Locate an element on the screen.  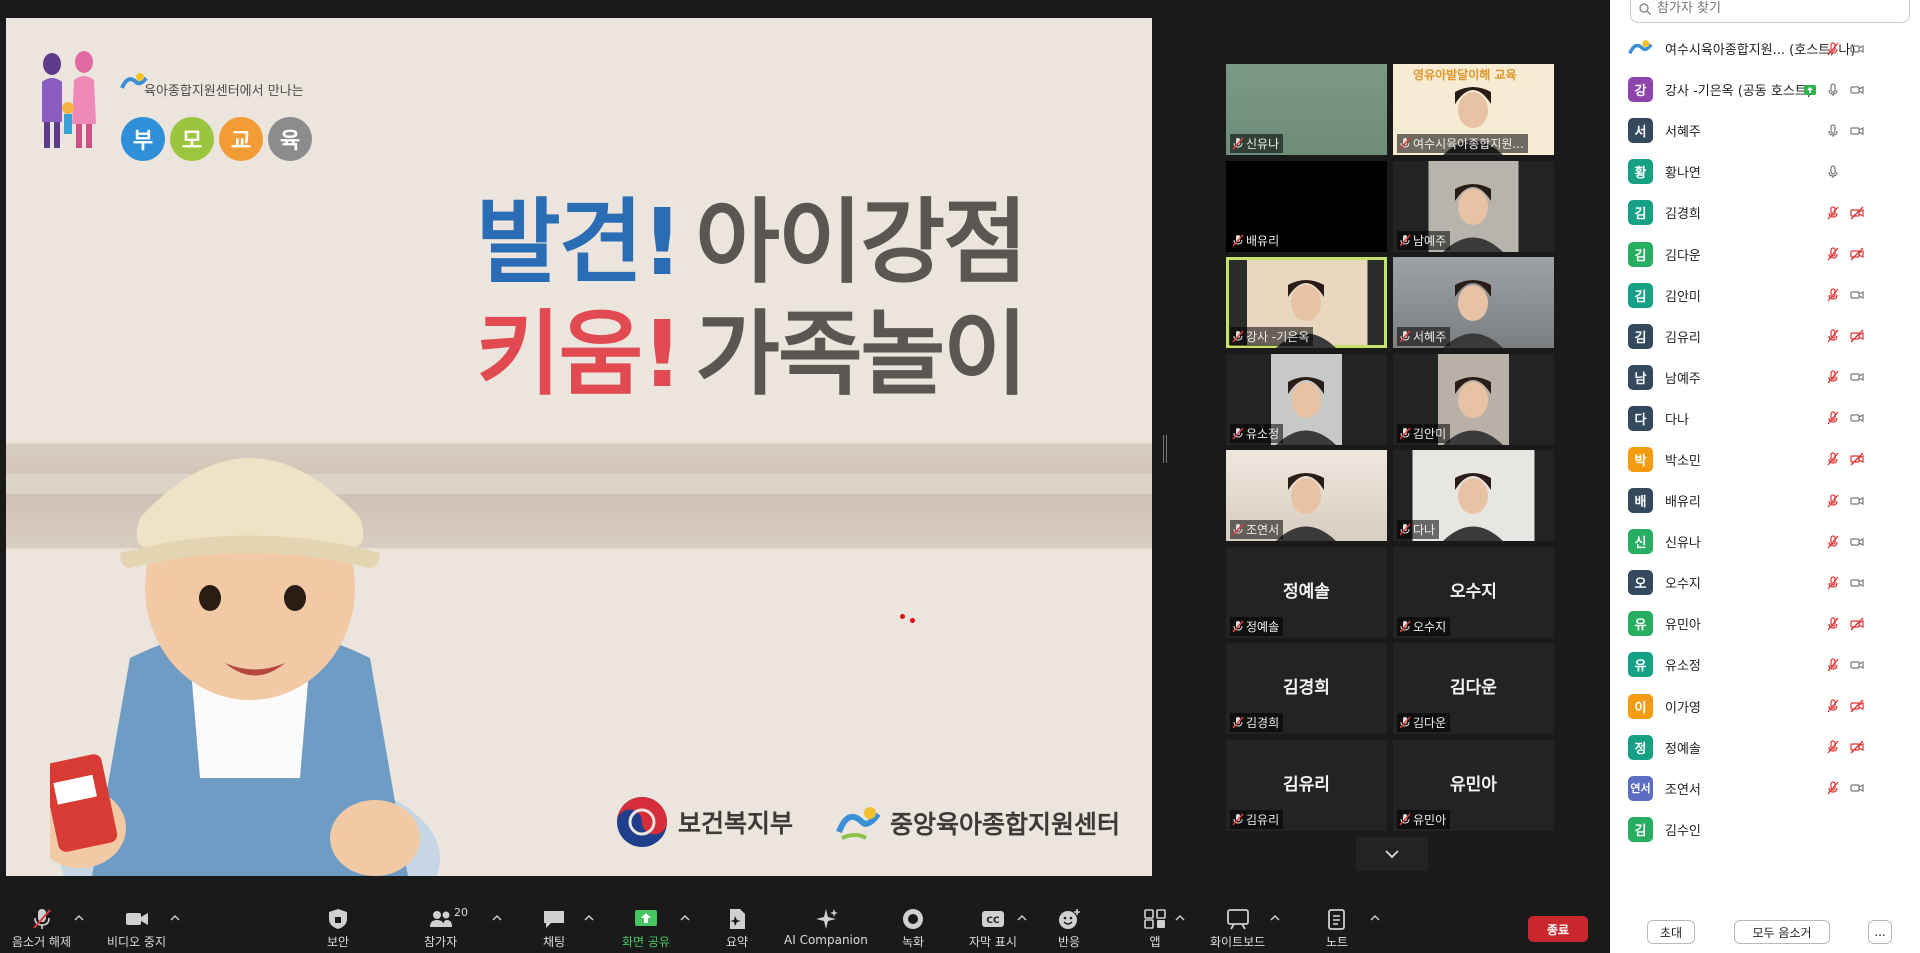
participant-row: 김 김경희 is located at coordinates (1765, 212).